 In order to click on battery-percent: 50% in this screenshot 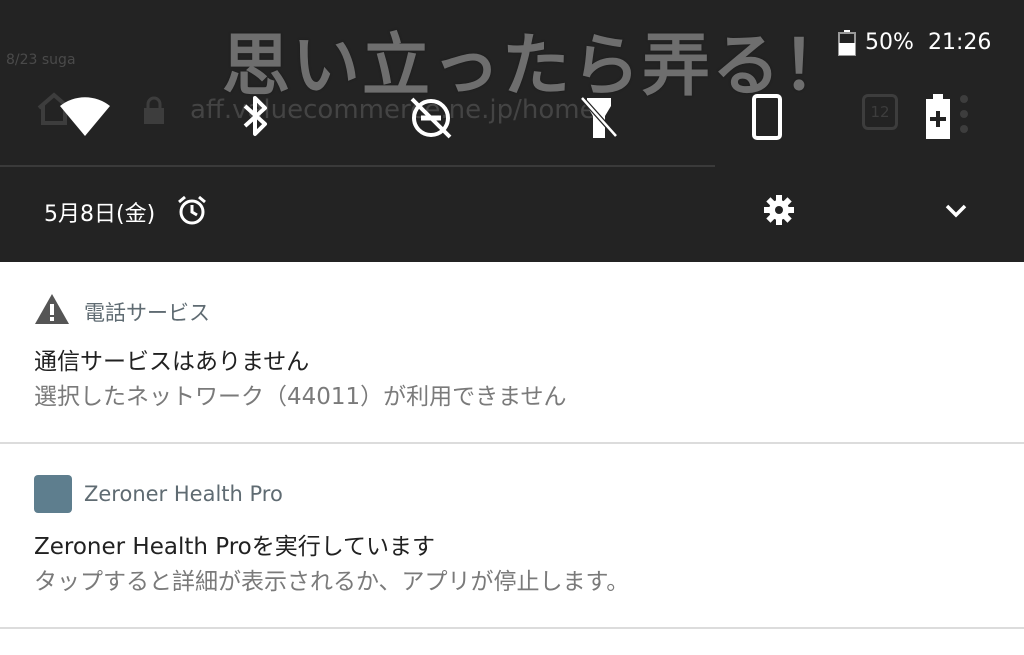, I will do `click(889, 42)`.